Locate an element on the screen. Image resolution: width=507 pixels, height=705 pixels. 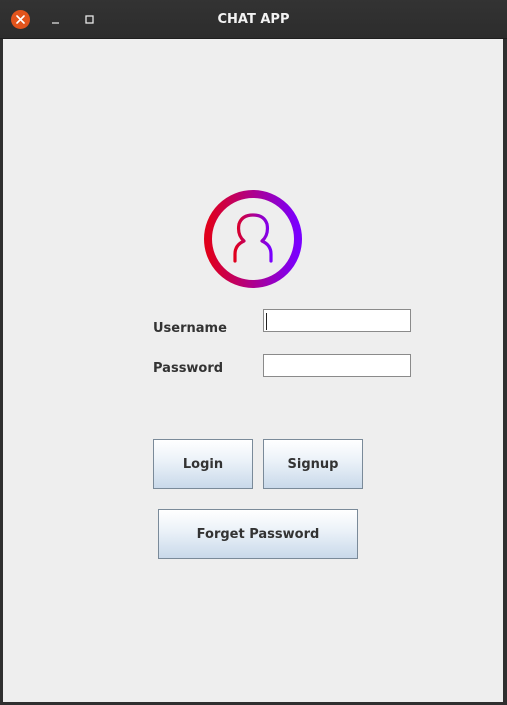
signup-button: Signup is located at coordinates (313, 464).